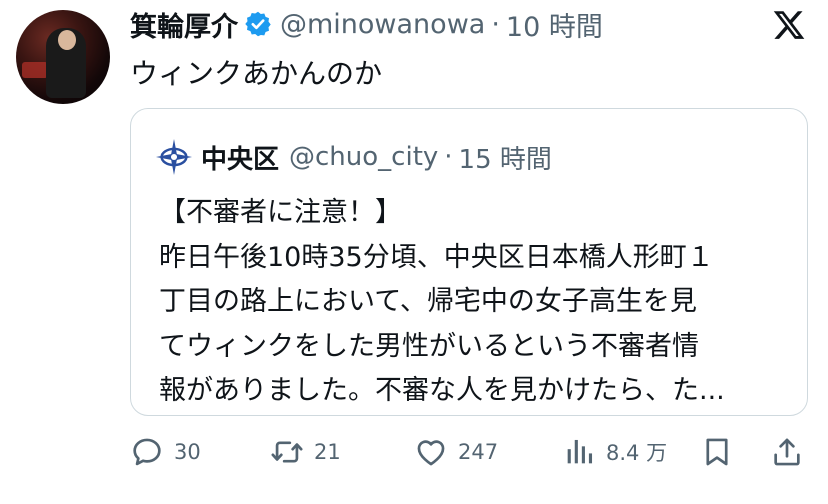 The image size is (828, 504). What do you see at coordinates (256, 73) in the screenshot?
I see `tweet-text: ウィンクあかんのか` at bounding box center [256, 73].